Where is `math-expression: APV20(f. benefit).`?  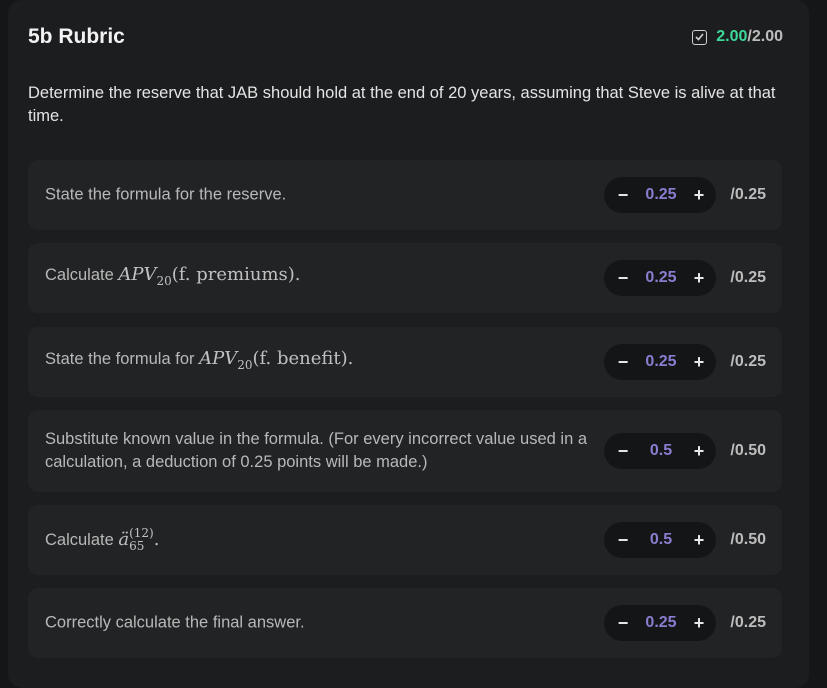
math-expression: APV20(f. benefit). is located at coordinates (276, 360).